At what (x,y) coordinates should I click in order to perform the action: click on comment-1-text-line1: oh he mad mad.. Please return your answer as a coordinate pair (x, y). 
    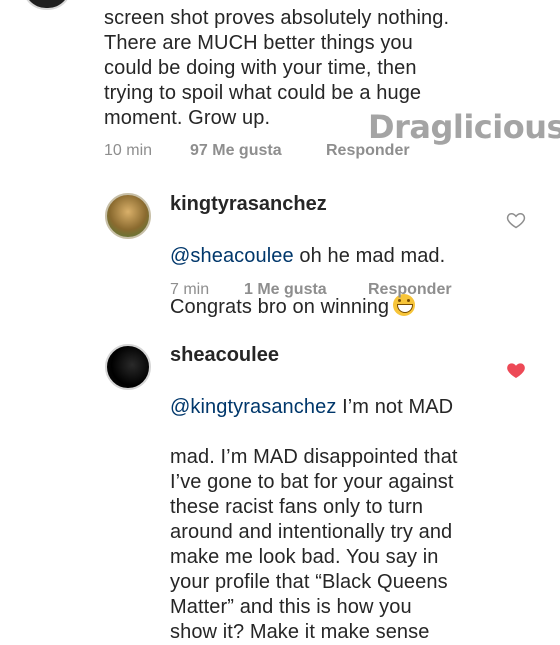
    Looking at the image, I should click on (369, 256).